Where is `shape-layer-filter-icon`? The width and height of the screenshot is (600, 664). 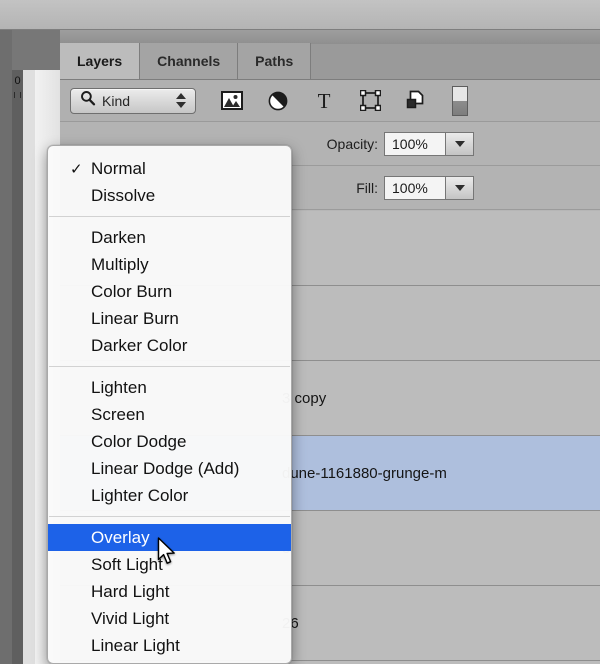
shape-layer-filter-icon is located at coordinates (370, 101).